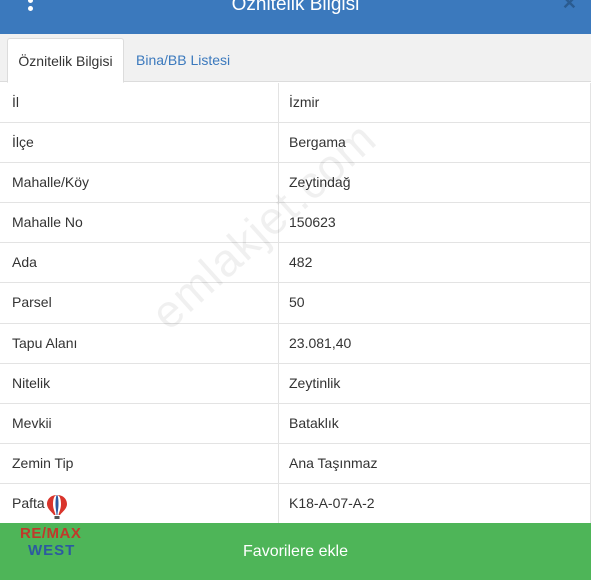 This screenshot has height=580, width=591. What do you see at coordinates (45, 342) in the screenshot?
I see `row-key: Tapu Alanı` at bounding box center [45, 342].